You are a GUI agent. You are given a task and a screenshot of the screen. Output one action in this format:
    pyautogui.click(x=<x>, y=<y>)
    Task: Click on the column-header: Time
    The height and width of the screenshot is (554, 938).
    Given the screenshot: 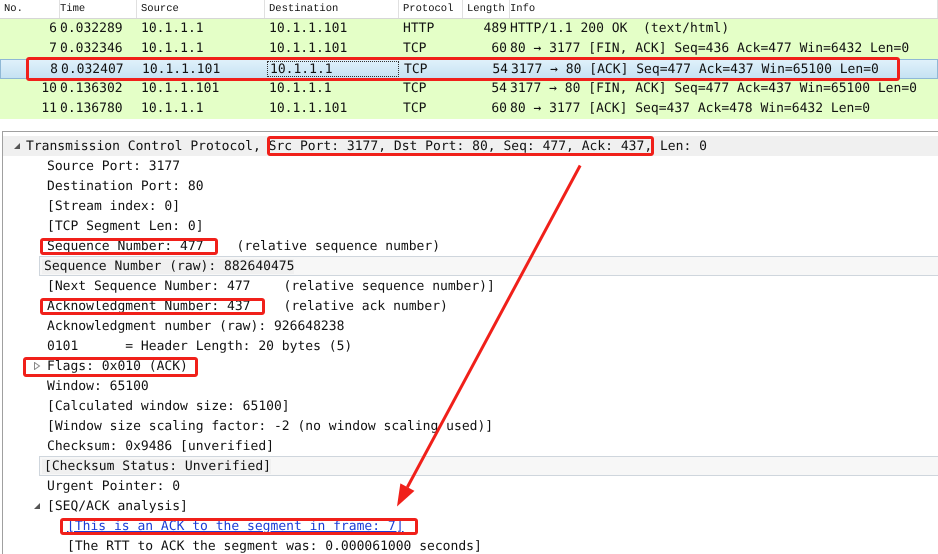 What is the action you would take?
    pyautogui.click(x=98, y=9)
    